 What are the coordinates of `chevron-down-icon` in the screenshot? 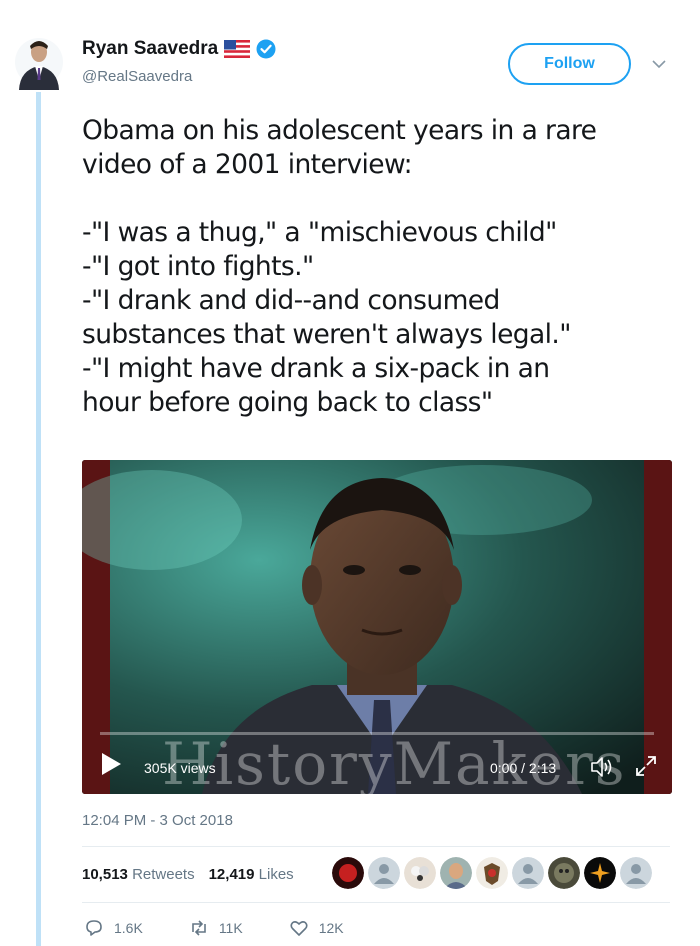 It's located at (659, 63).